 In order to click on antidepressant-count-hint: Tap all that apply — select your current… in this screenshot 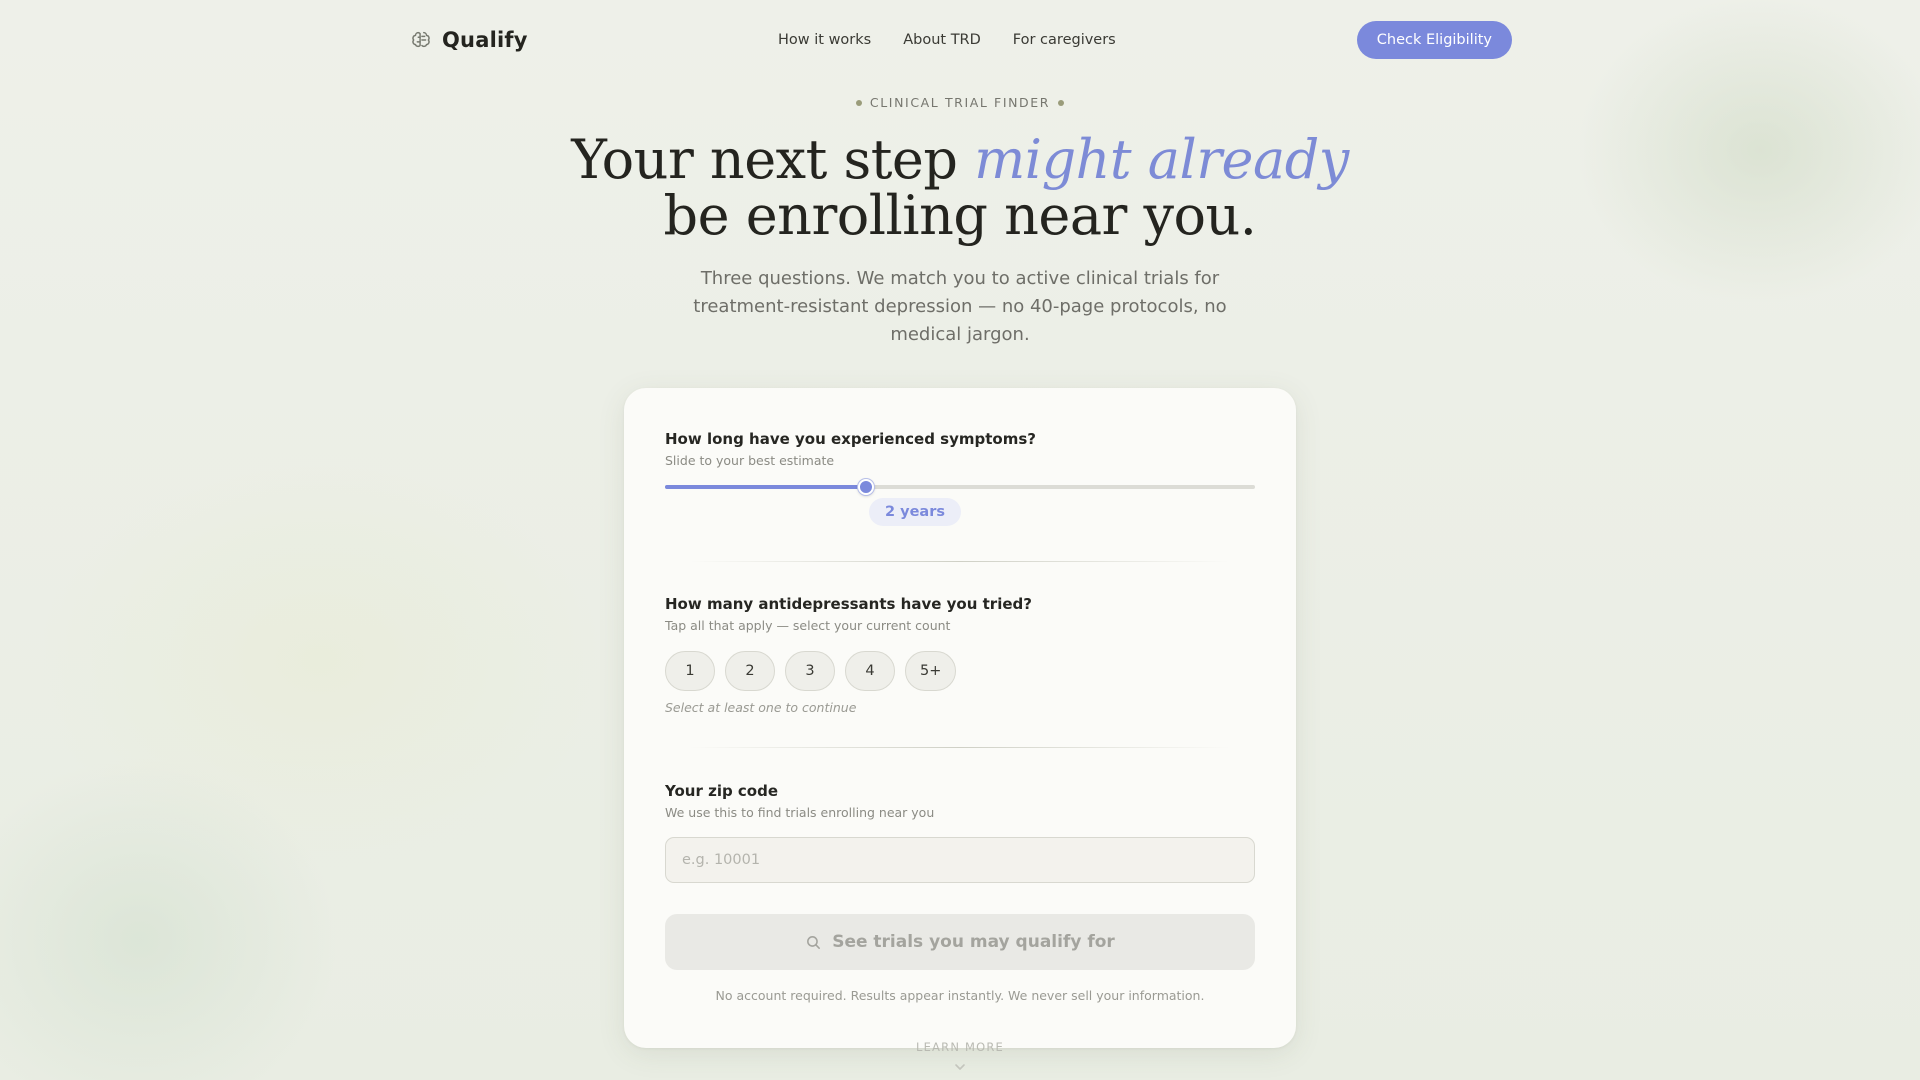, I will do `click(808, 625)`.